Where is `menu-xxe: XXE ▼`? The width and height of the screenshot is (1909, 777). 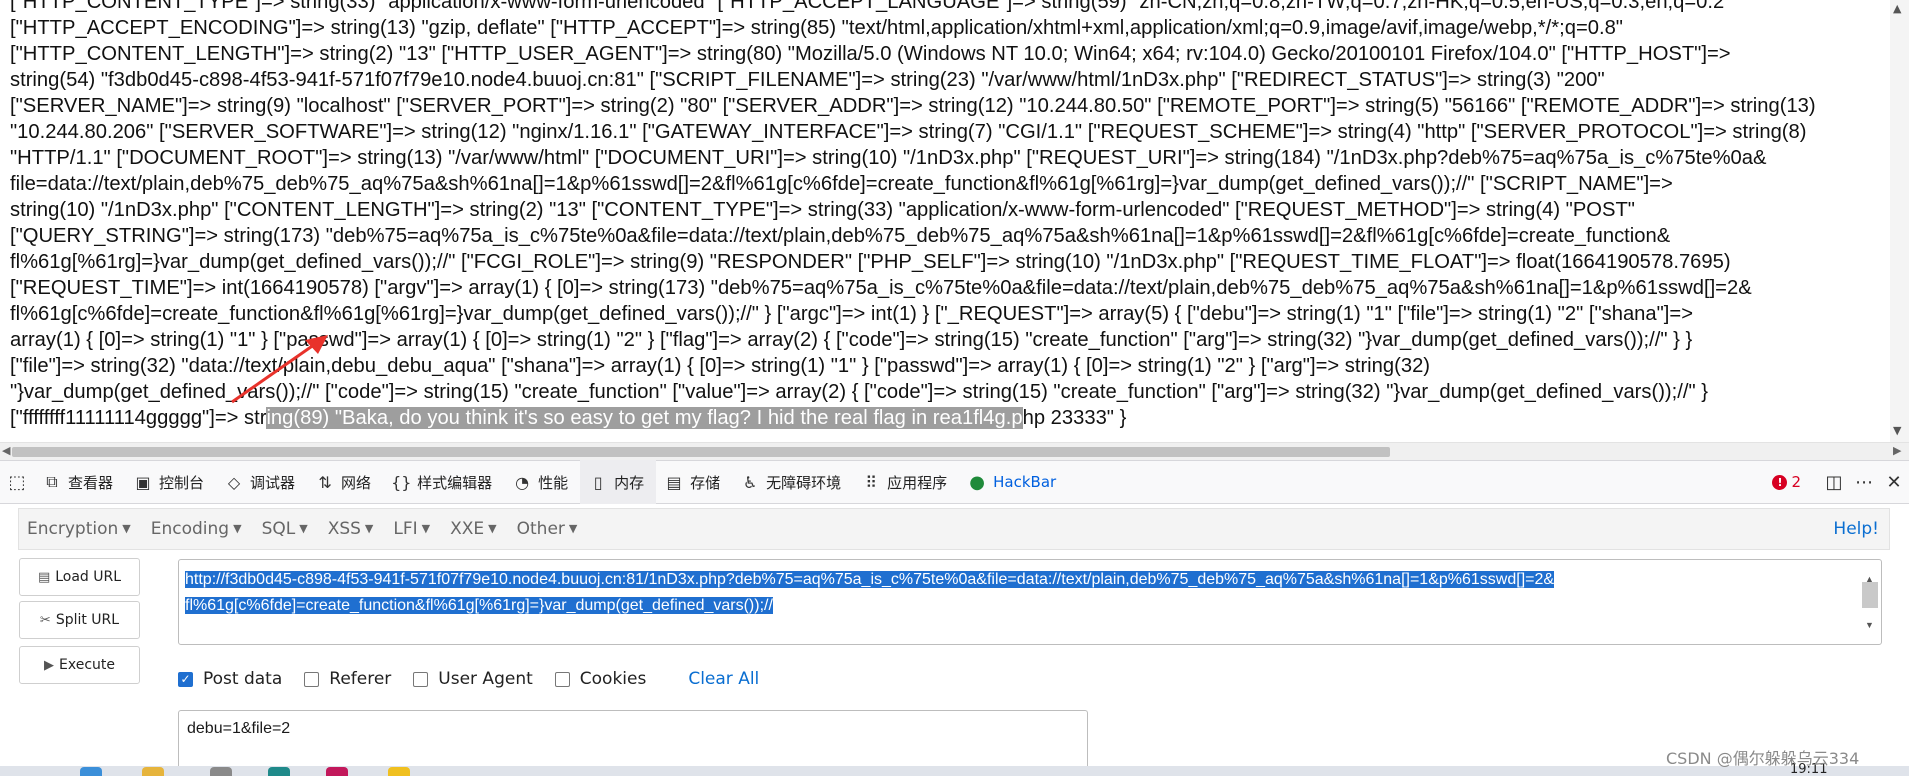 menu-xxe: XXE ▼ is located at coordinates (473, 529).